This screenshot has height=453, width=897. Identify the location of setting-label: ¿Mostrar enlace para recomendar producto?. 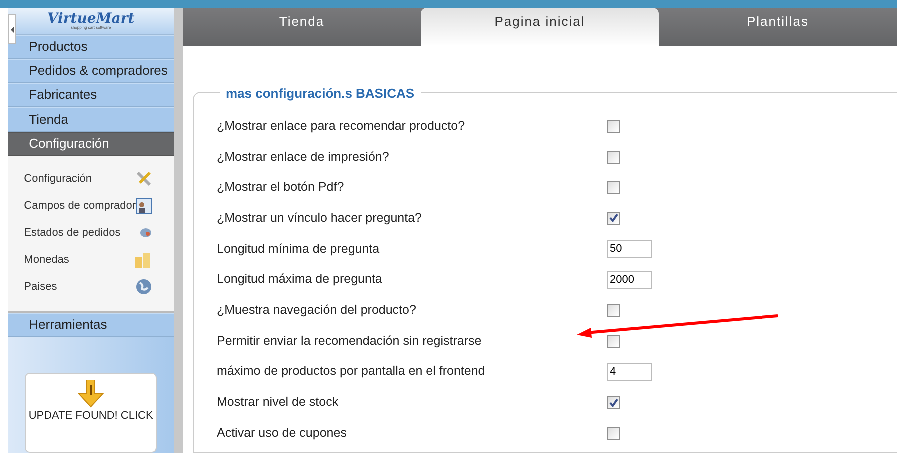
(341, 126).